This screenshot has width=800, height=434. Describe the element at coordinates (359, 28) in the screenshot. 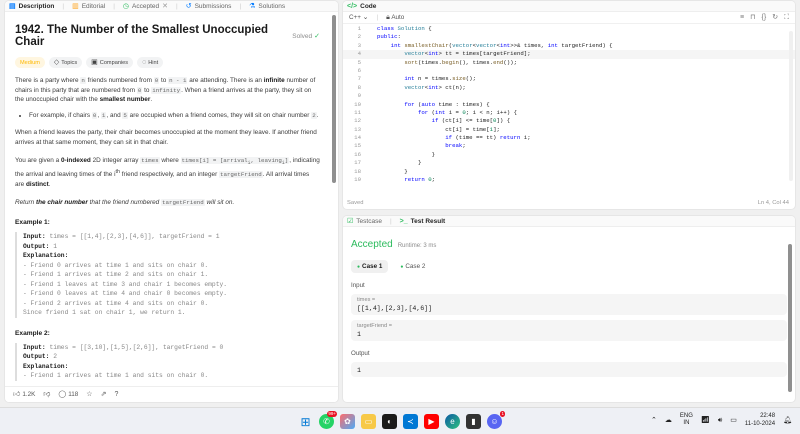

I see `line-number: 1` at that location.